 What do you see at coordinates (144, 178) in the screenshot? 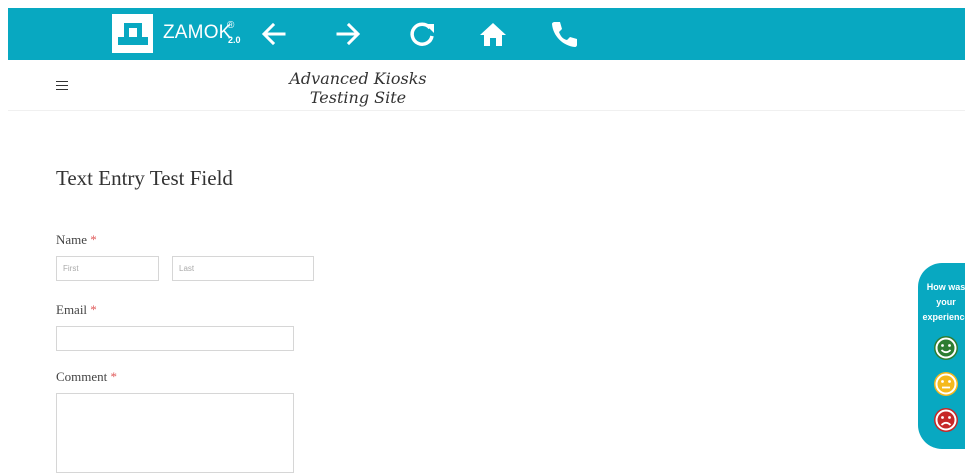
I see `page-title: Text Entry Test Field` at bounding box center [144, 178].